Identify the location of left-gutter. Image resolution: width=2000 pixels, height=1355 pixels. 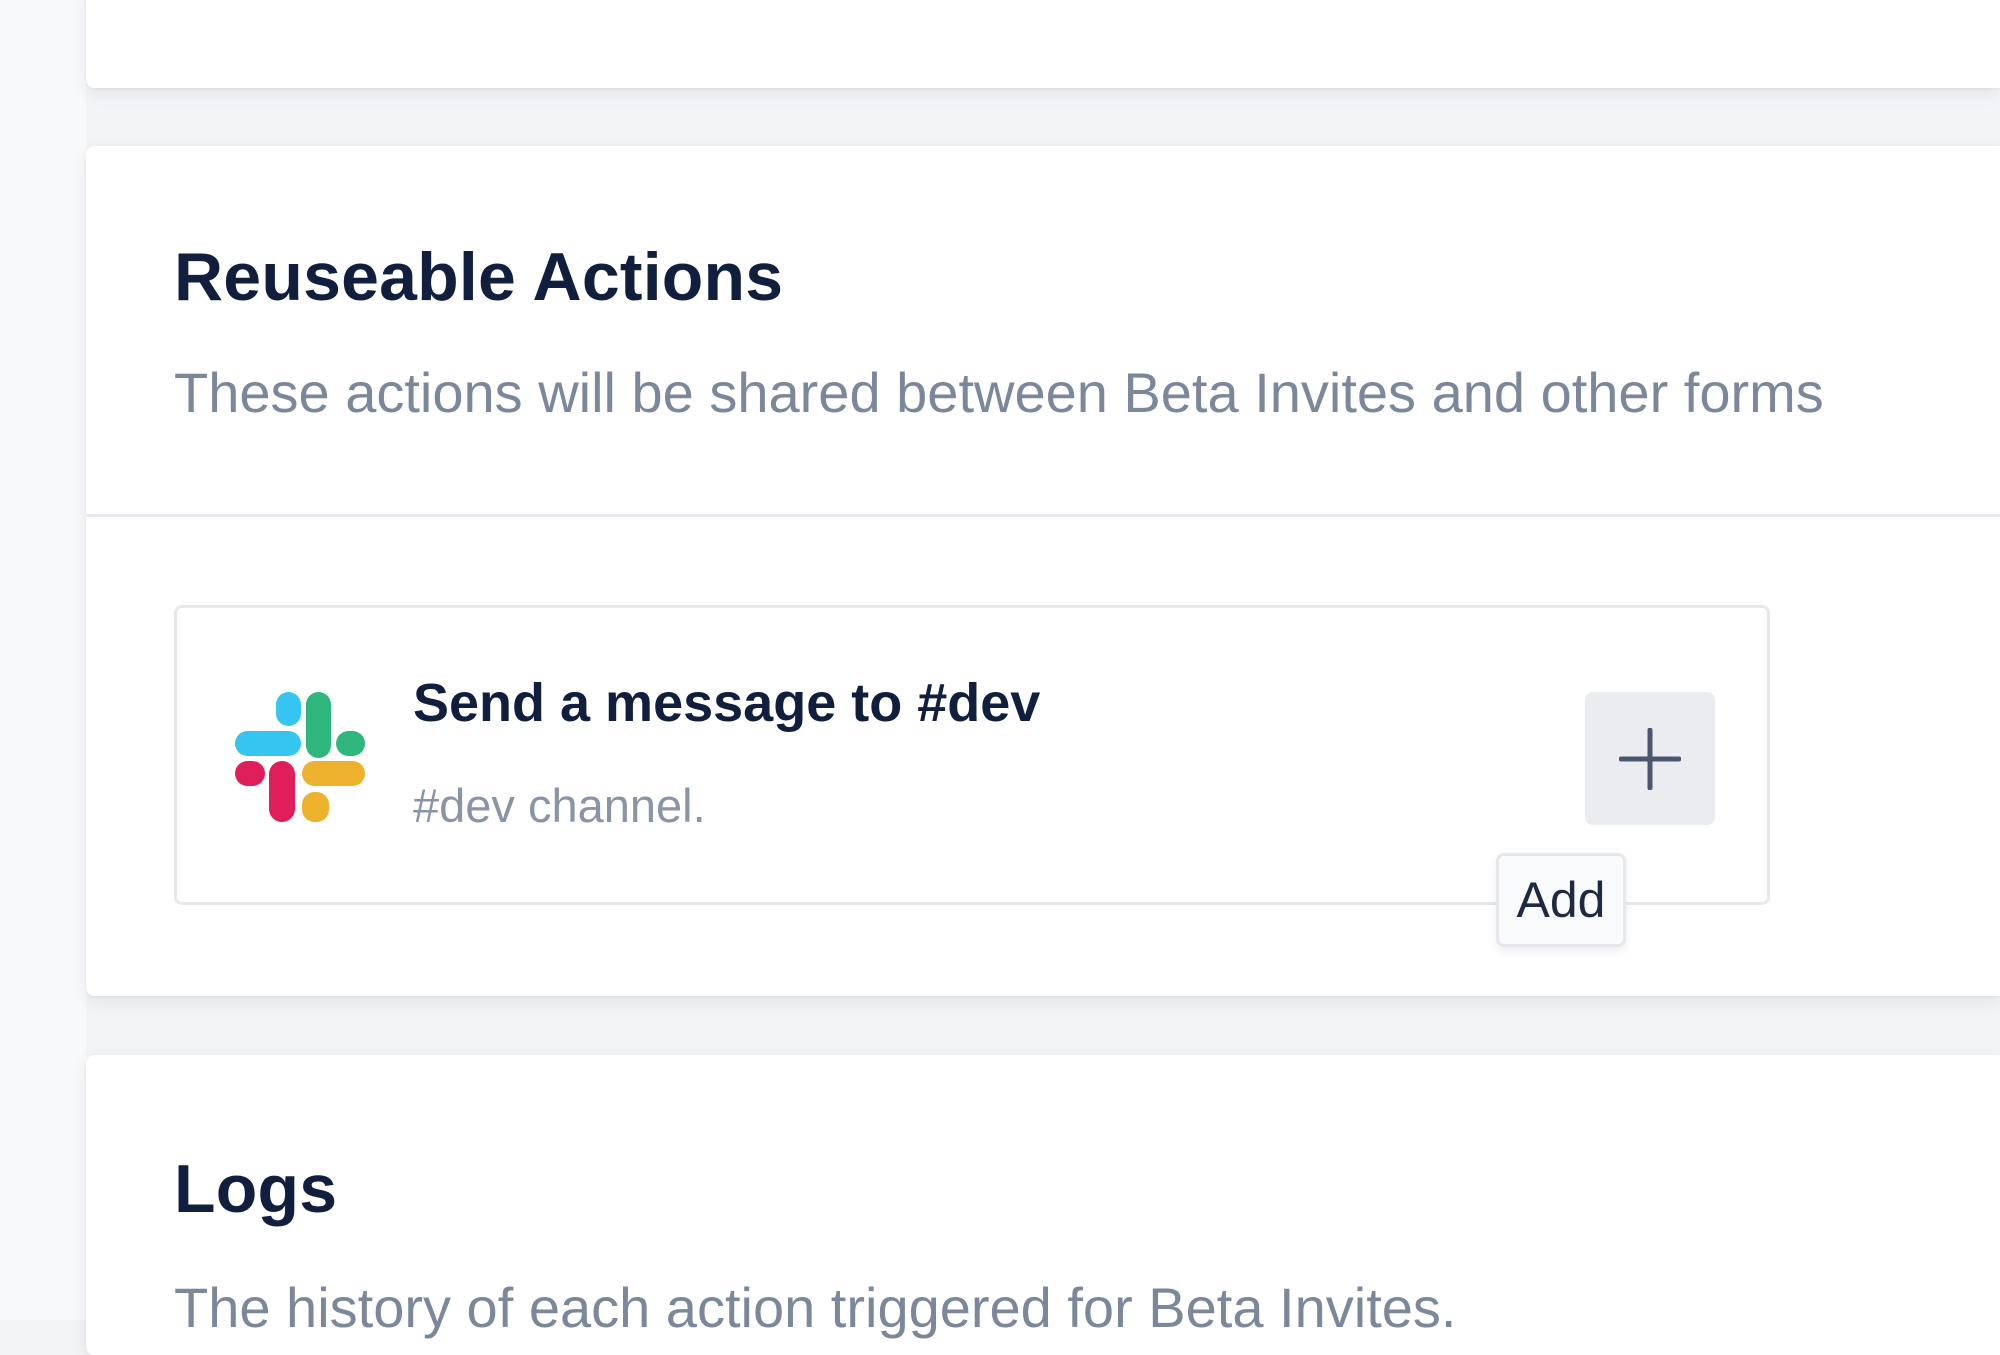
(43, 660).